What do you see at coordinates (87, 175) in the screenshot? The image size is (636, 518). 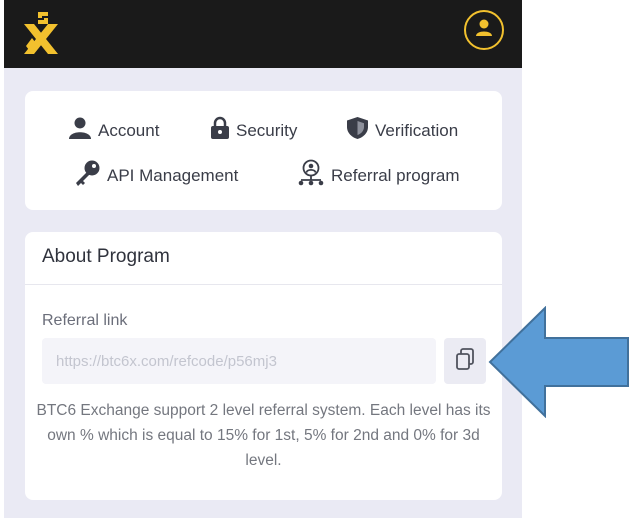 I see `key-icon` at bounding box center [87, 175].